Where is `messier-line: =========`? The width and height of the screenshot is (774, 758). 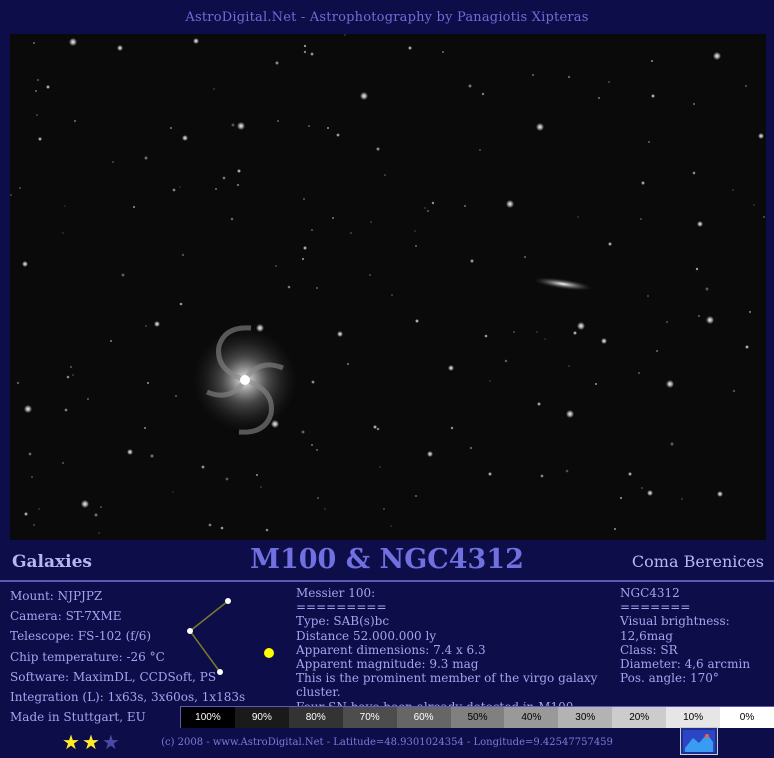
messier-line: ========= is located at coordinates (341, 607).